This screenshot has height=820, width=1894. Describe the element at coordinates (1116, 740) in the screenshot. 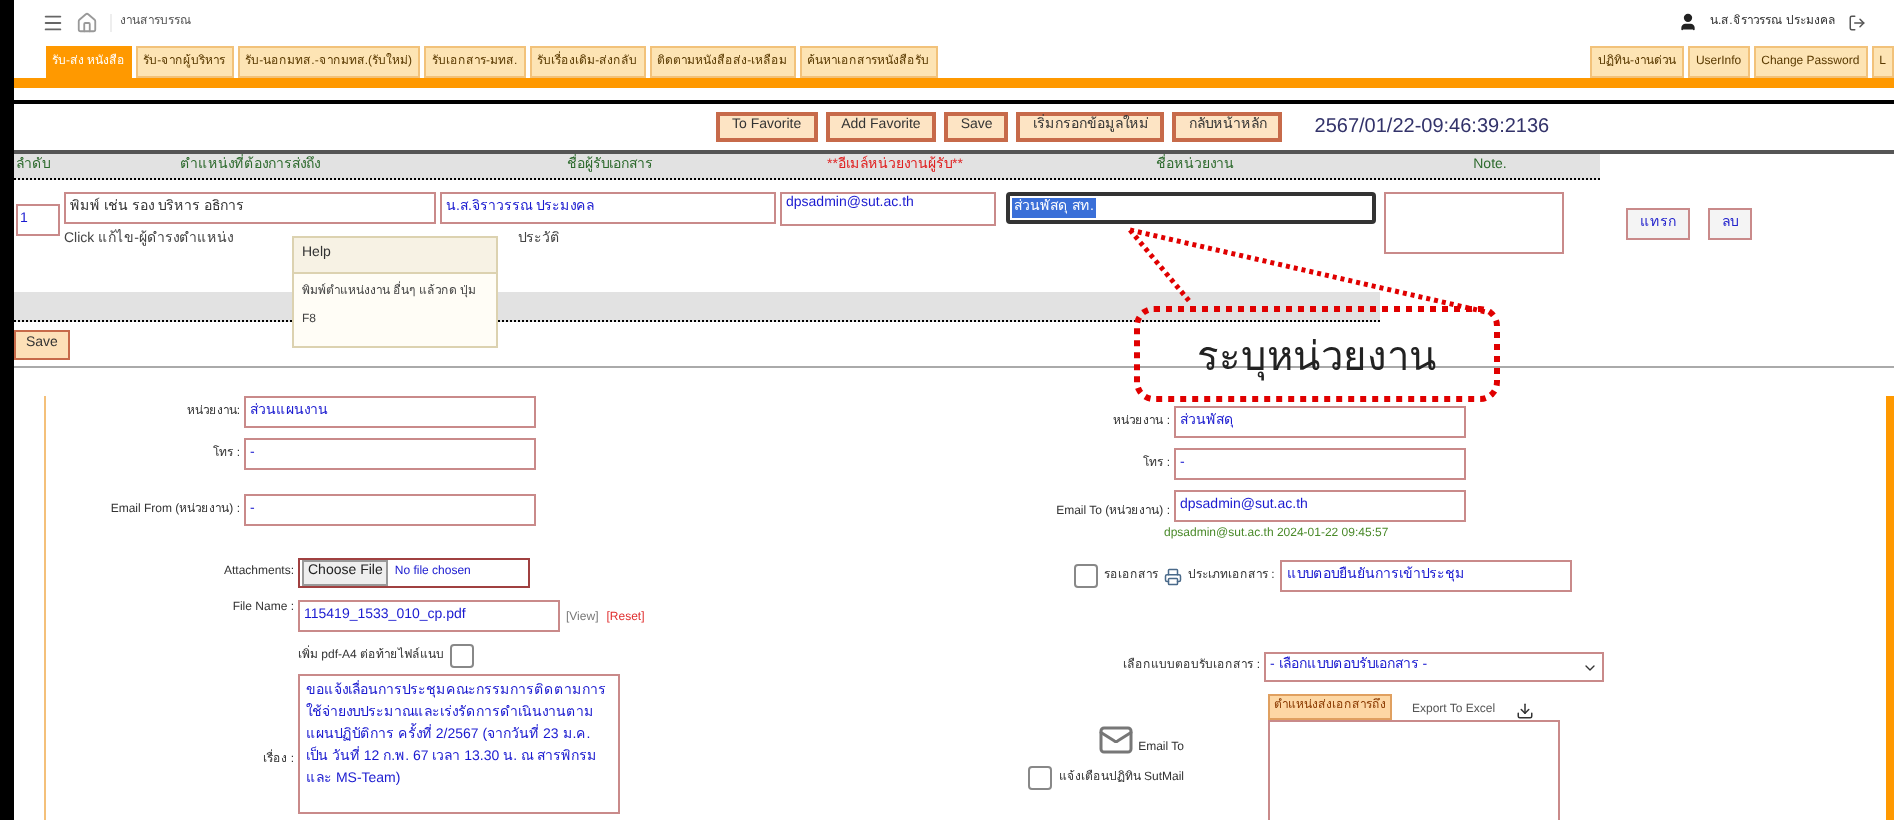

I see `email-icon` at that location.